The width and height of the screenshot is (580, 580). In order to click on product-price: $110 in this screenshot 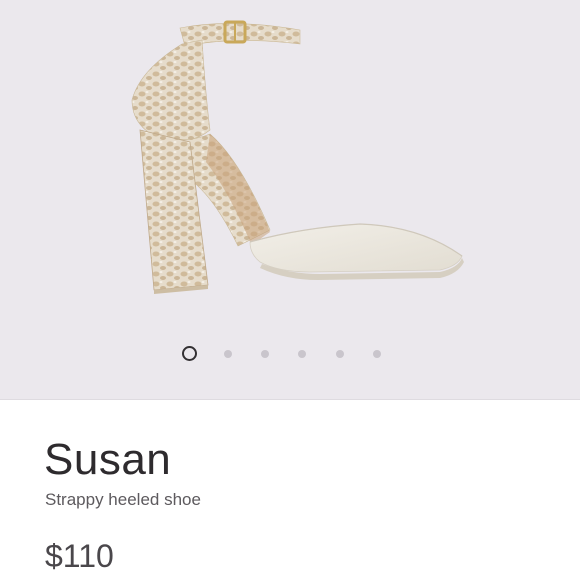, I will do `click(79, 556)`.